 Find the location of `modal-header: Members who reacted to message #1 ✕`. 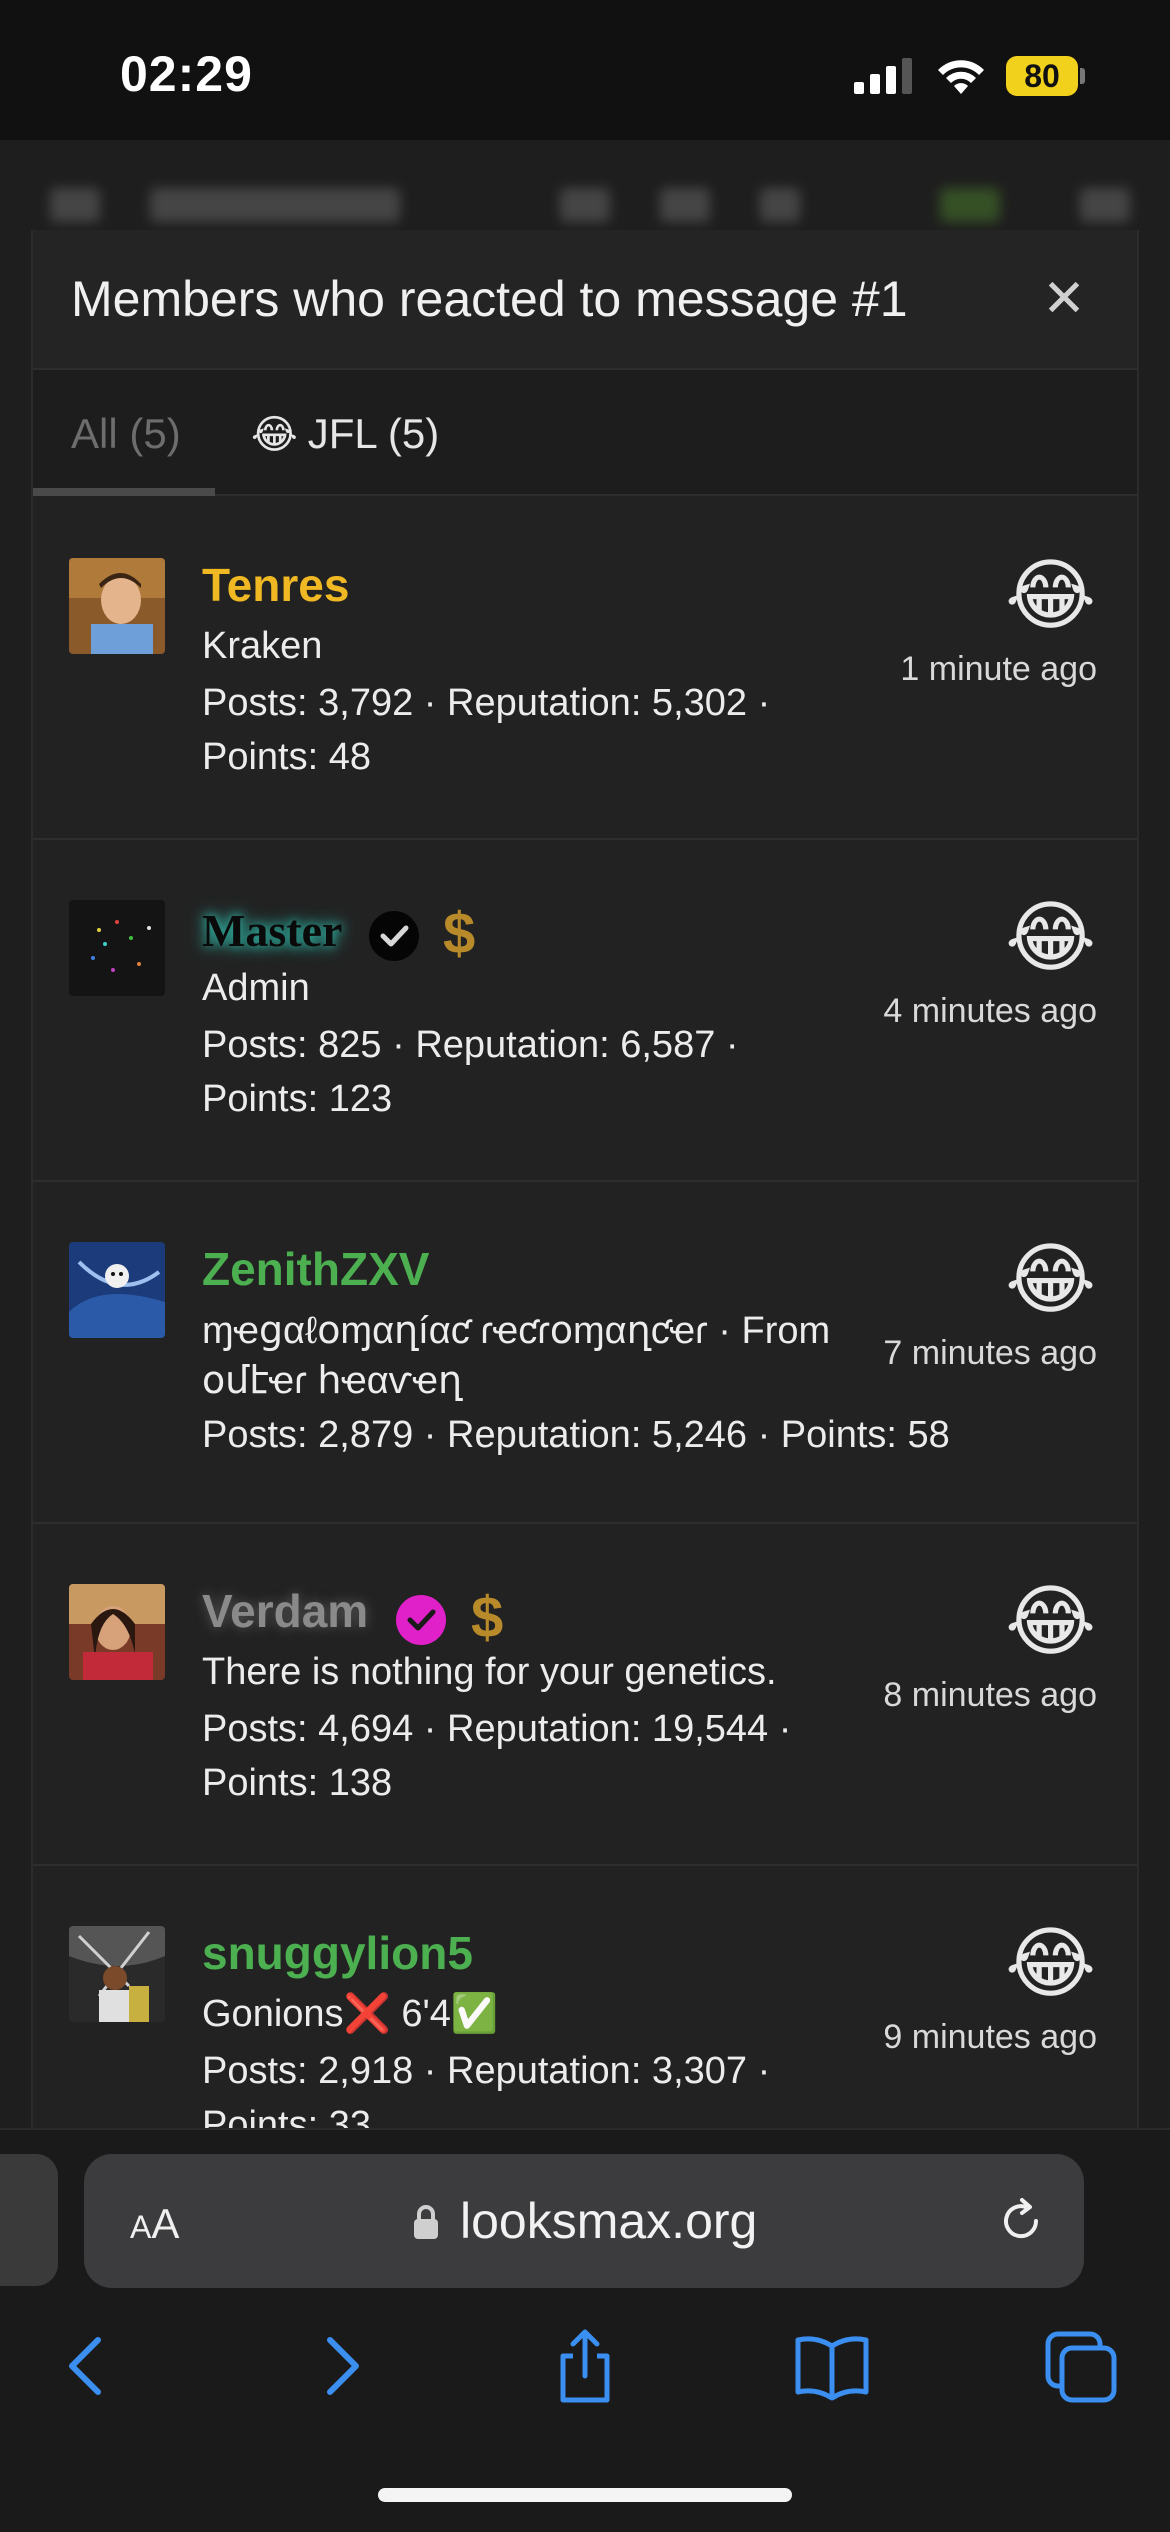

modal-header: Members who reacted to message #1 ✕ is located at coordinates (585, 300).